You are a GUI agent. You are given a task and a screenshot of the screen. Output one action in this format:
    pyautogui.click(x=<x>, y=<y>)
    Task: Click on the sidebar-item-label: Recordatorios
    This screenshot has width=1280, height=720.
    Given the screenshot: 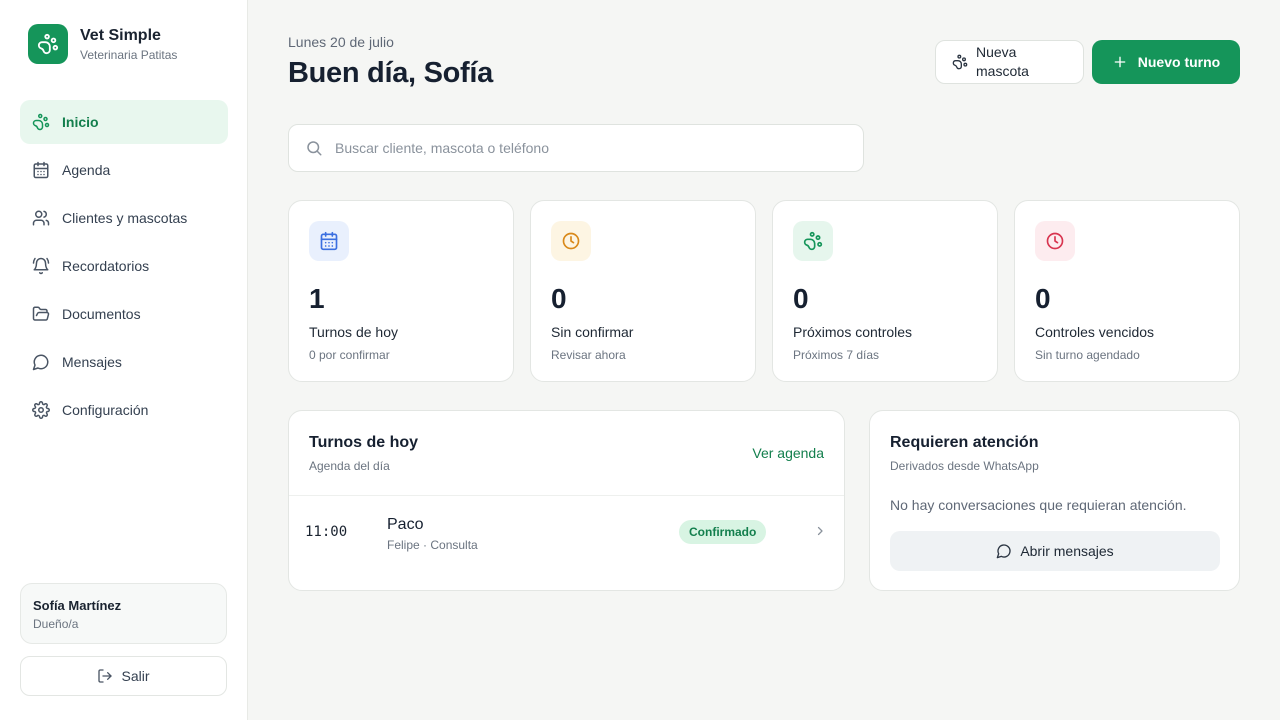 What is the action you would take?
    pyautogui.click(x=106, y=266)
    